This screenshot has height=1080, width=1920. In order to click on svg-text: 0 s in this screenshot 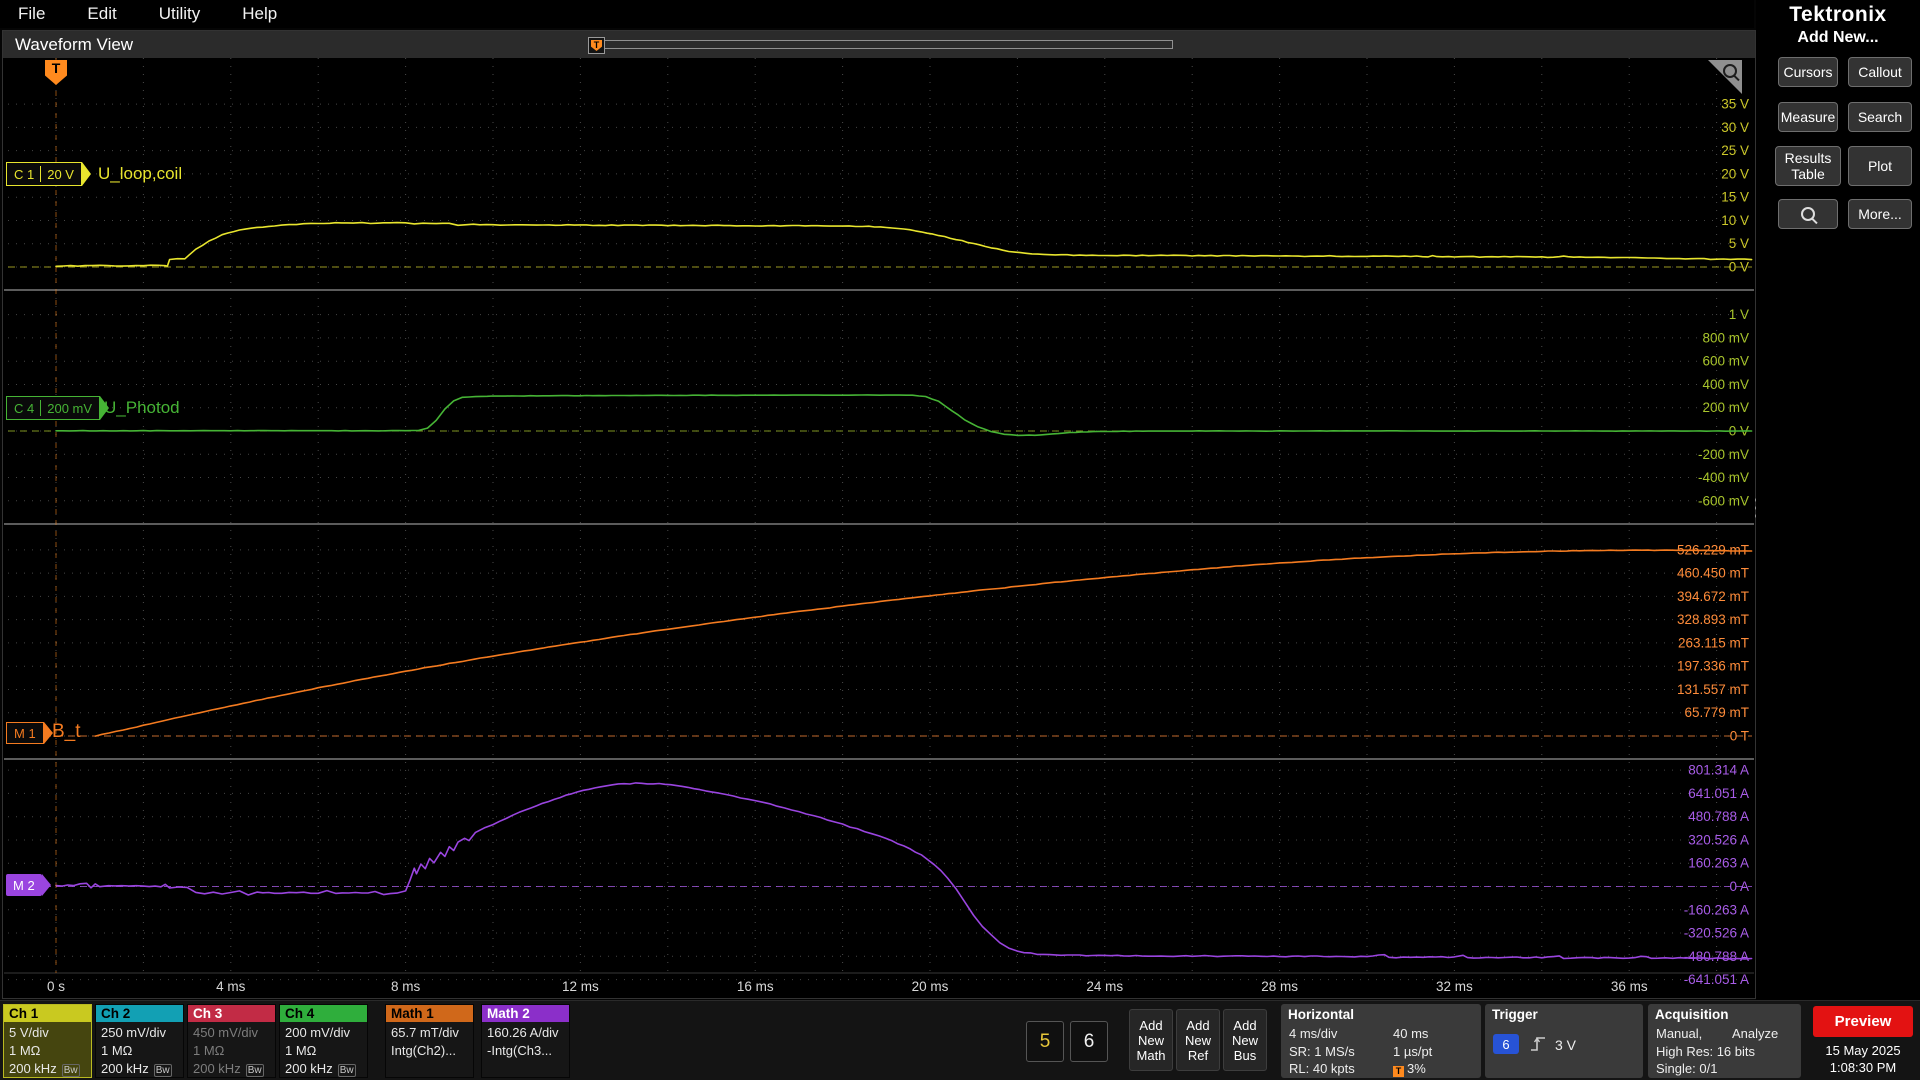, I will do `click(56, 986)`.